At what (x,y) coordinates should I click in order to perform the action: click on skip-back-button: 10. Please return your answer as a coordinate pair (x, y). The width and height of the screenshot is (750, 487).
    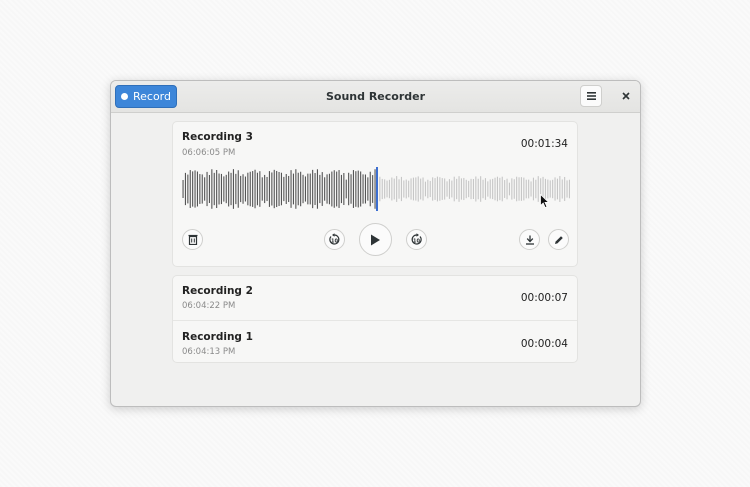
    Looking at the image, I should click on (334, 239).